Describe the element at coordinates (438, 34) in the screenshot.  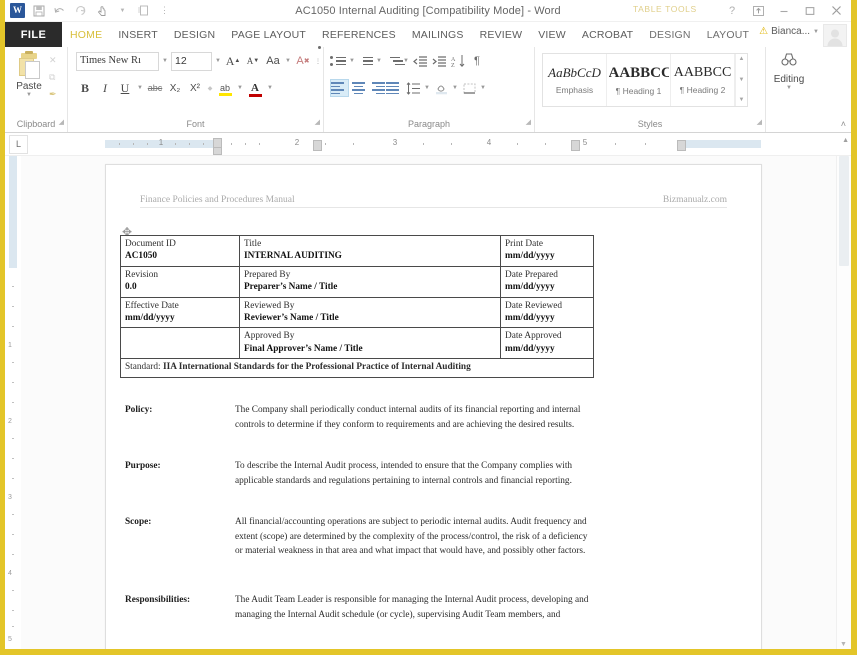
I see `tab-mailings: MAILINGS` at that location.